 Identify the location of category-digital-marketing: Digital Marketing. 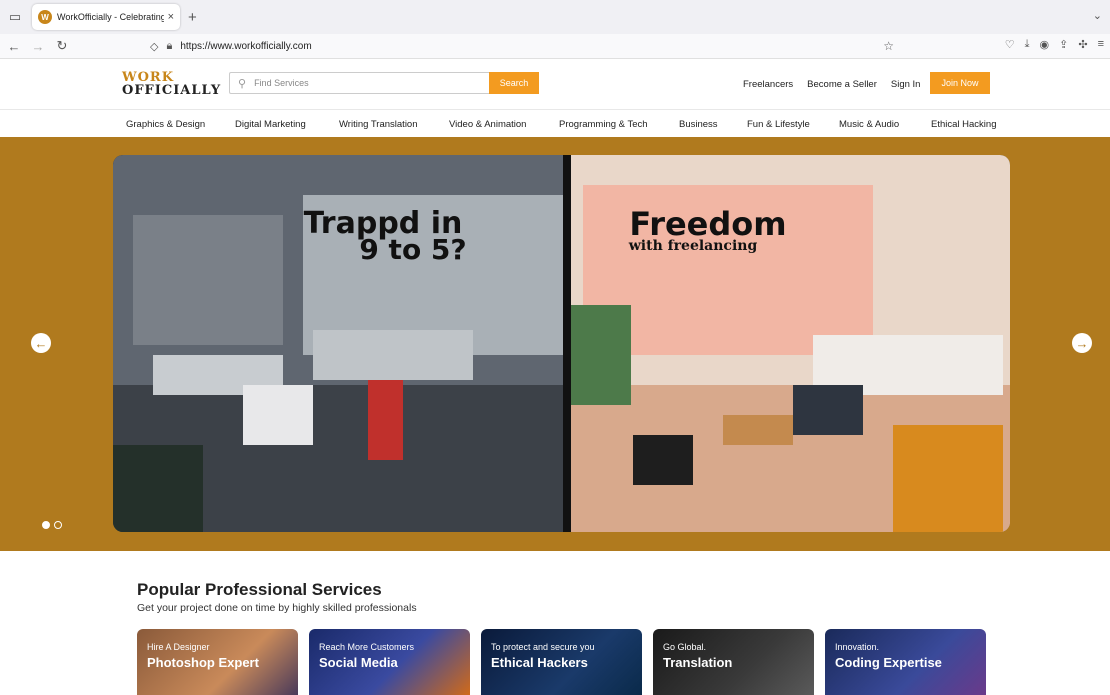
(270, 124).